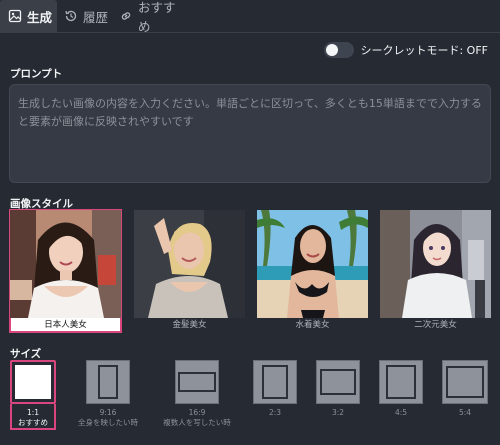 Image resolution: width=500 pixels, height=445 pixels. What do you see at coordinates (108, 422) in the screenshot?
I see `size-note: 全身を映したい時` at bounding box center [108, 422].